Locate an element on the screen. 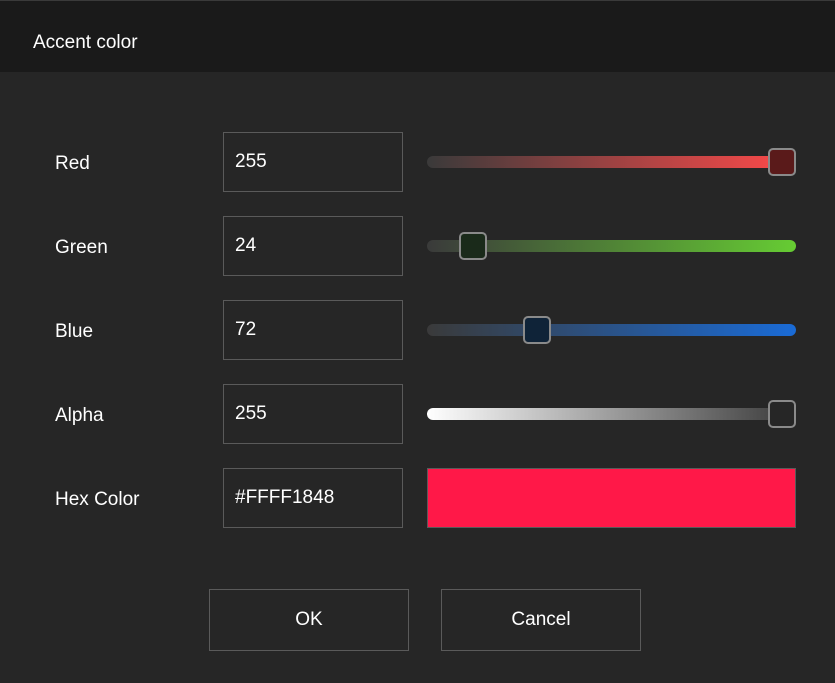 The width and height of the screenshot is (835, 683). blue-label: Blue is located at coordinates (74, 331).